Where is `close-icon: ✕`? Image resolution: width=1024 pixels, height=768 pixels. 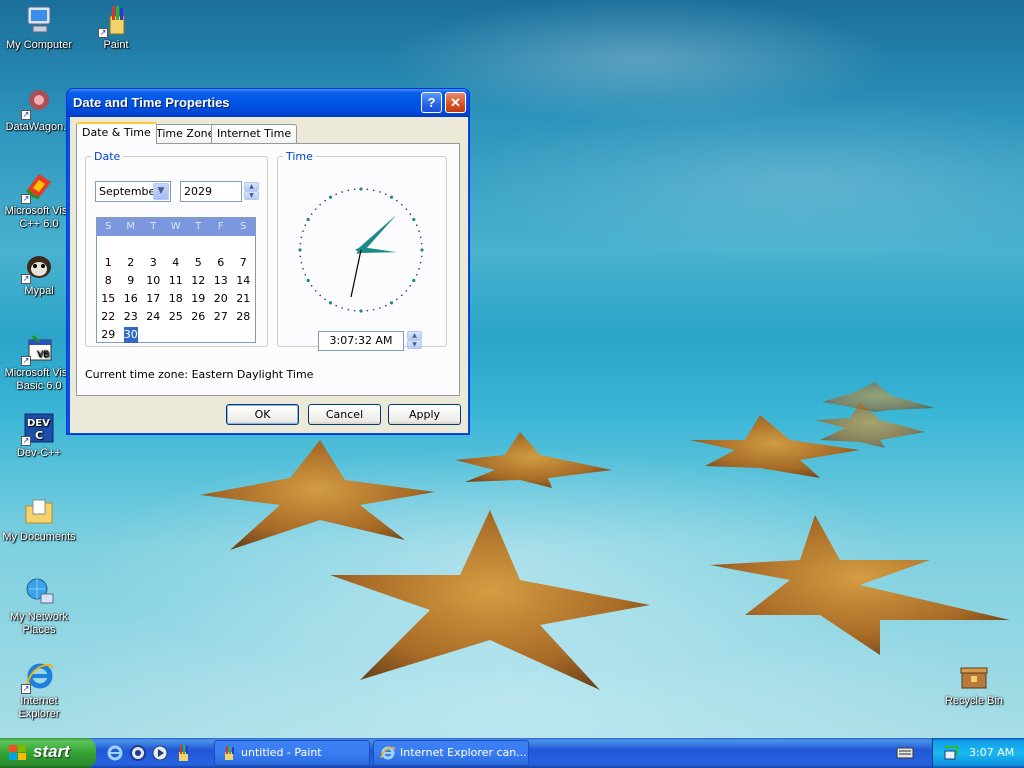 close-icon: ✕ is located at coordinates (455, 102).